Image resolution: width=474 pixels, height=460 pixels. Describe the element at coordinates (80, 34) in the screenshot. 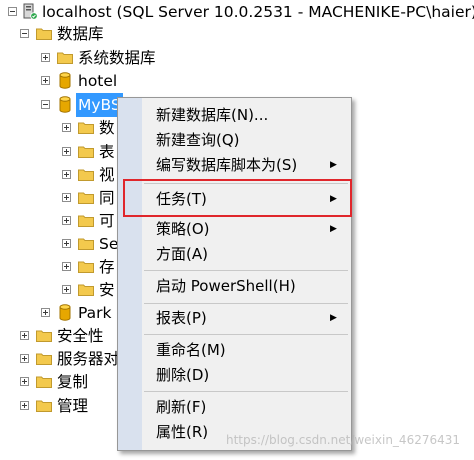

I see `databases-label: 数据库` at that location.